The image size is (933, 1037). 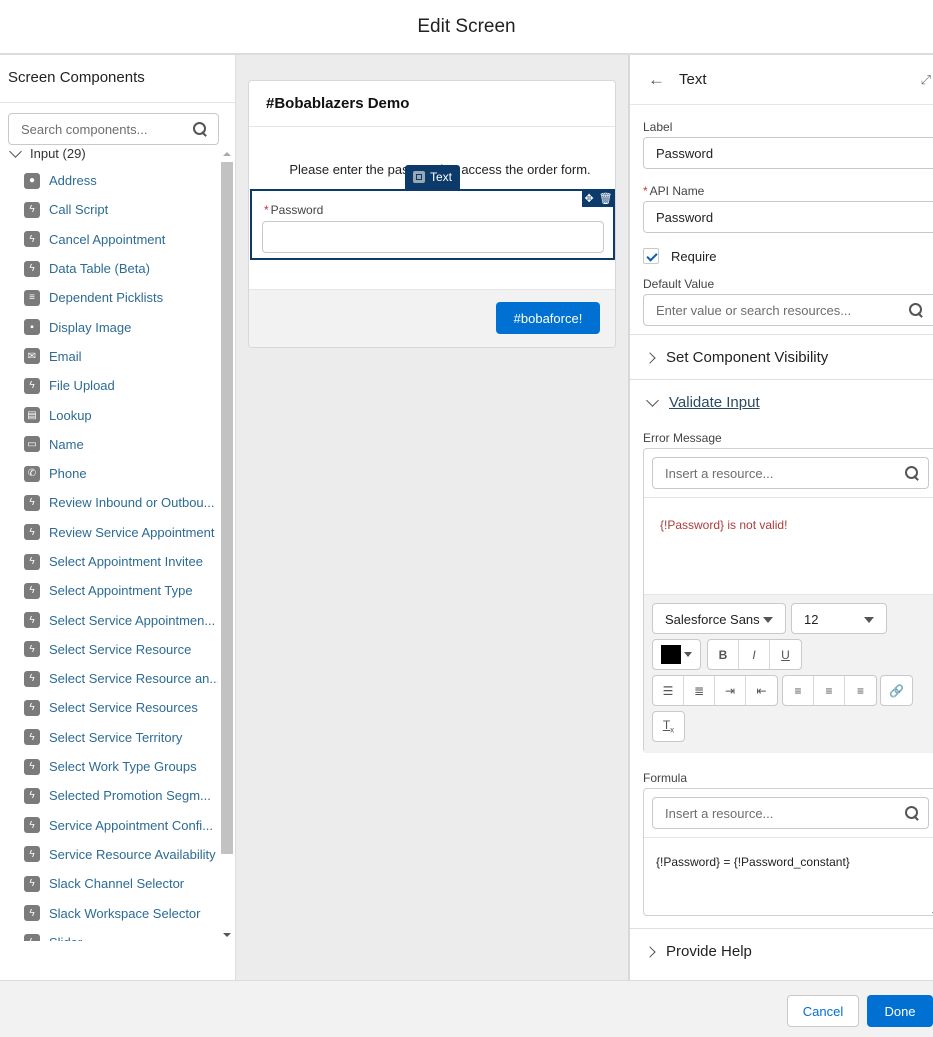 What do you see at coordinates (227, 508) in the screenshot?
I see `scrollbar-thumb` at bounding box center [227, 508].